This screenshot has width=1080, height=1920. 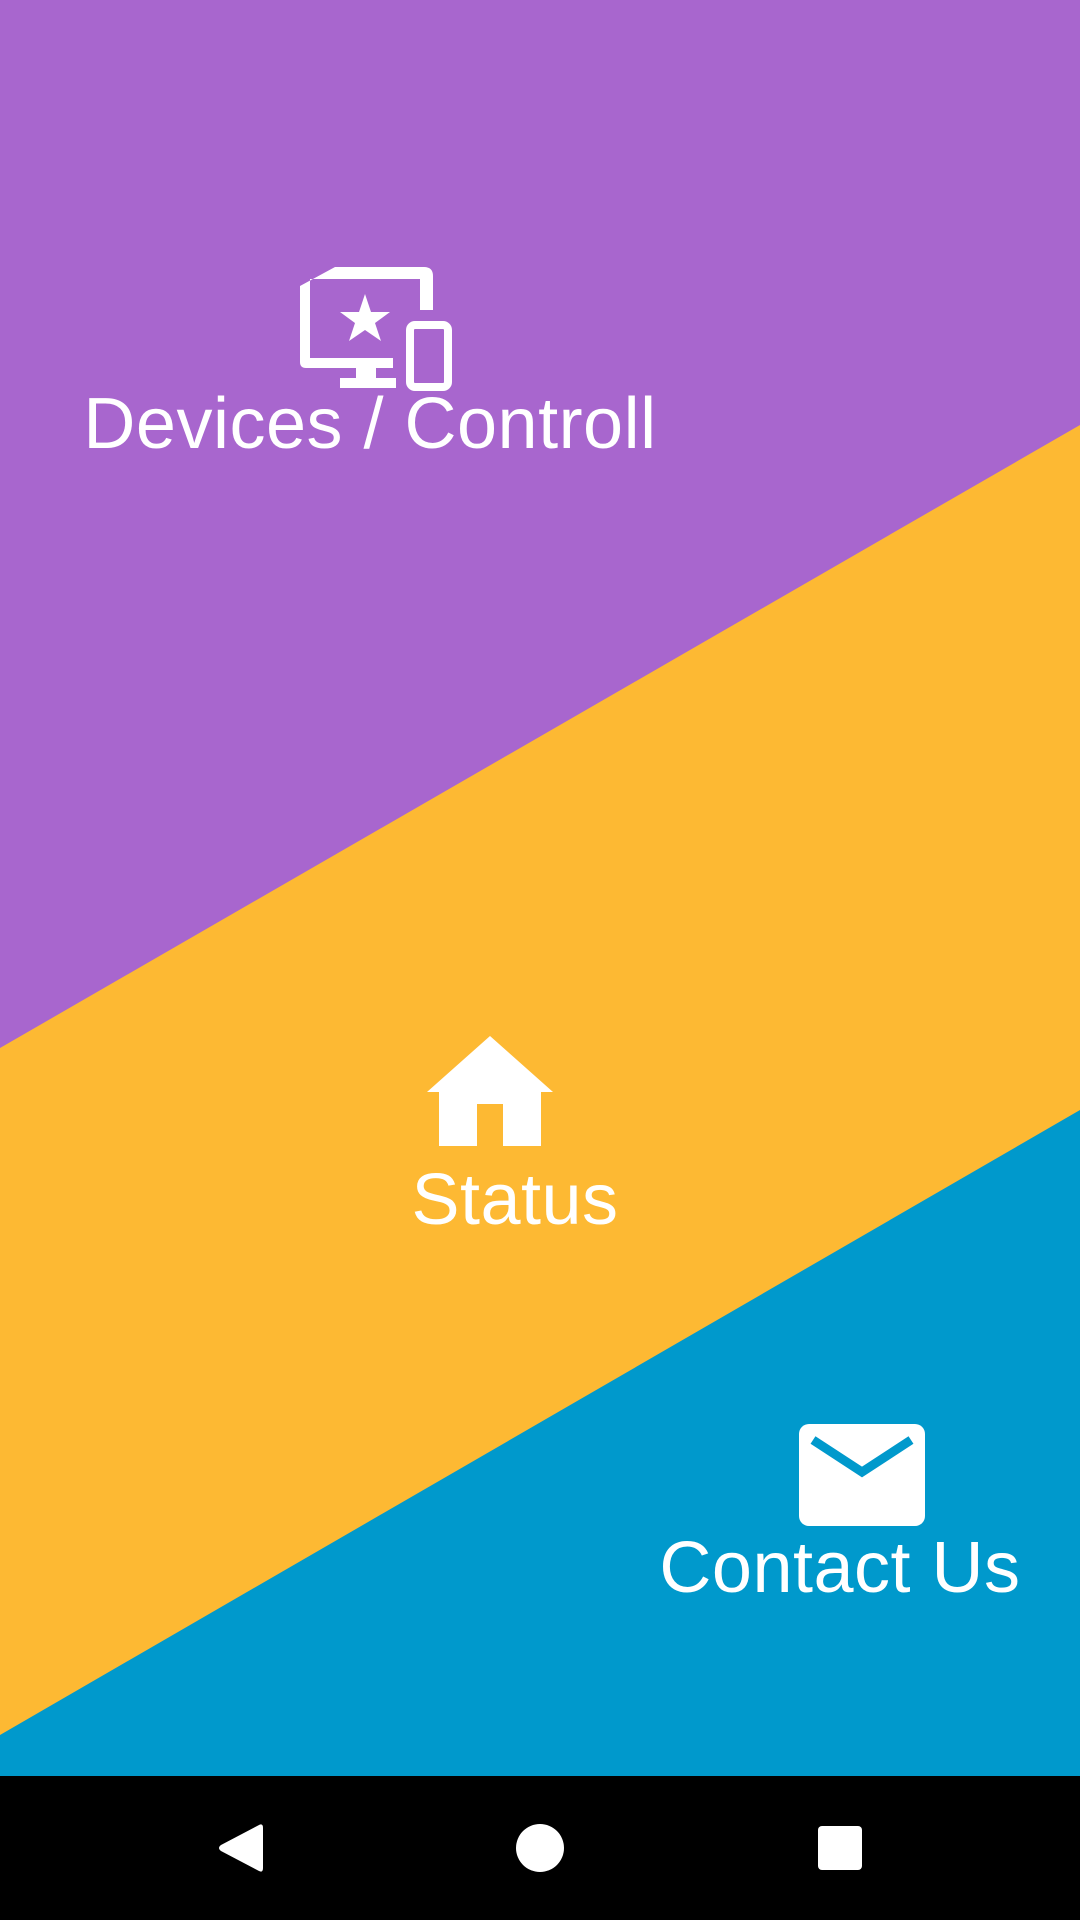 What do you see at coordinates (376, 329) in the screenshot?
I see `devices-star-icon` at bounding box center [376, 329].